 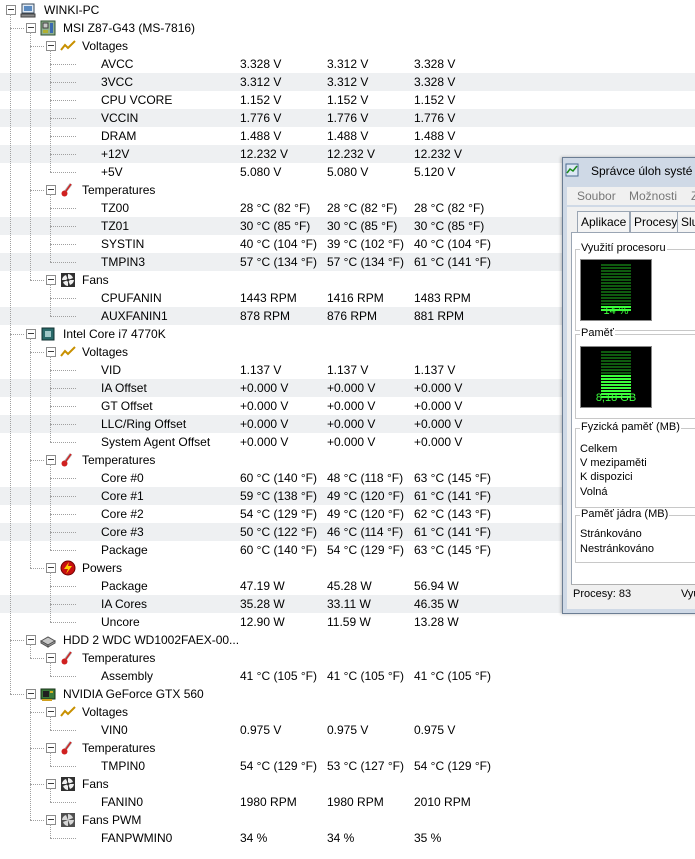 I want to click on task-manager-icon, so click(x=572, y=170).